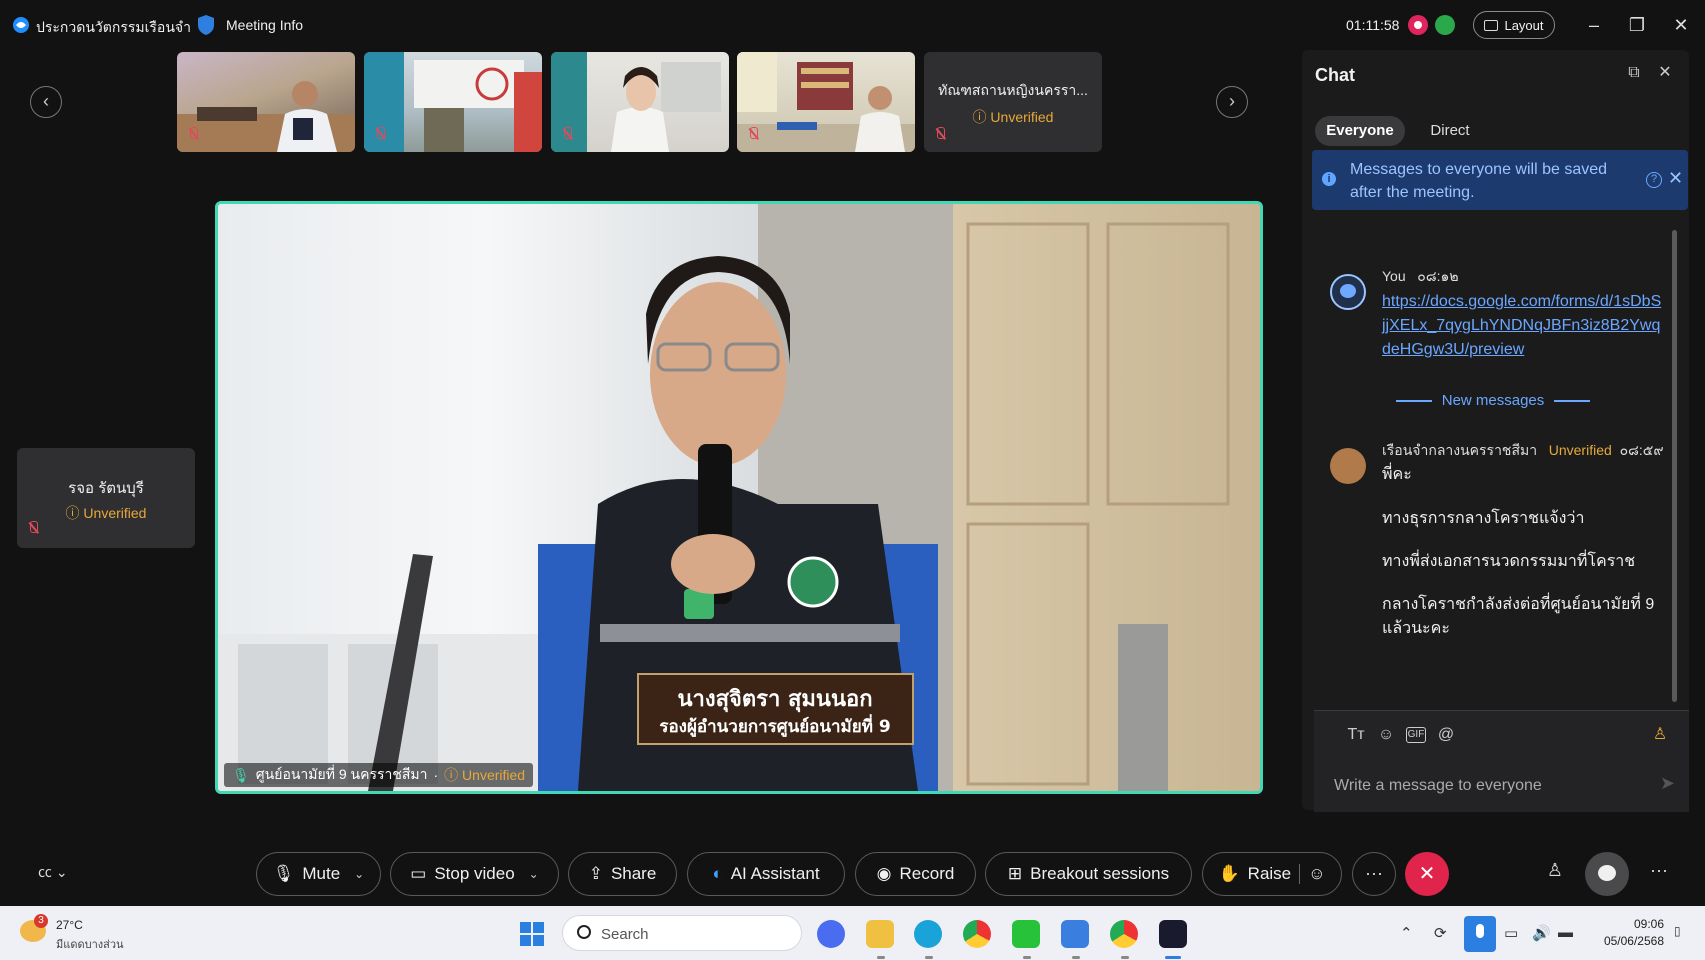  What do you see at coordinates (1438, 276) in the screenshot?
I see `message-time: ๐๘:๑๒` at bounding box center [1438, 276].